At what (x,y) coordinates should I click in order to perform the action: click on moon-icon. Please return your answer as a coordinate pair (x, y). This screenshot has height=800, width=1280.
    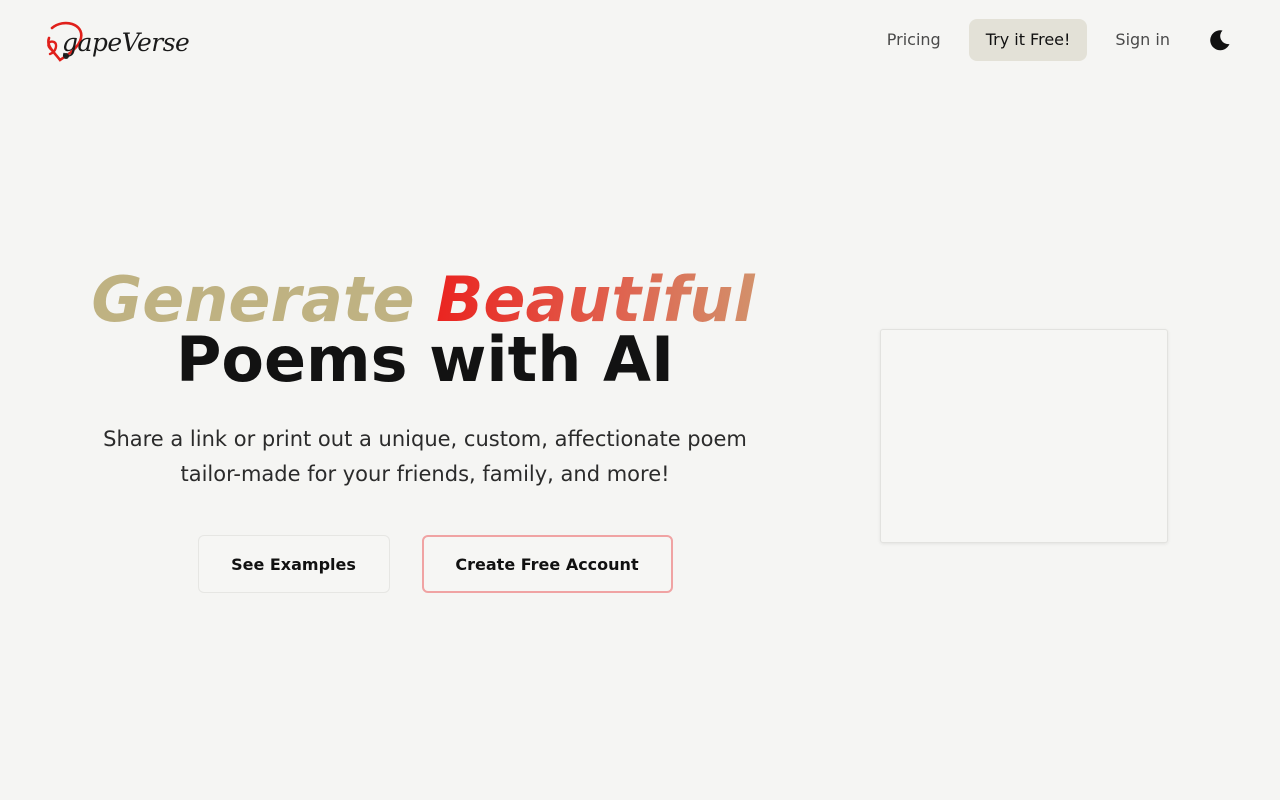
    Looking at the image, I should click on (1220, 40).